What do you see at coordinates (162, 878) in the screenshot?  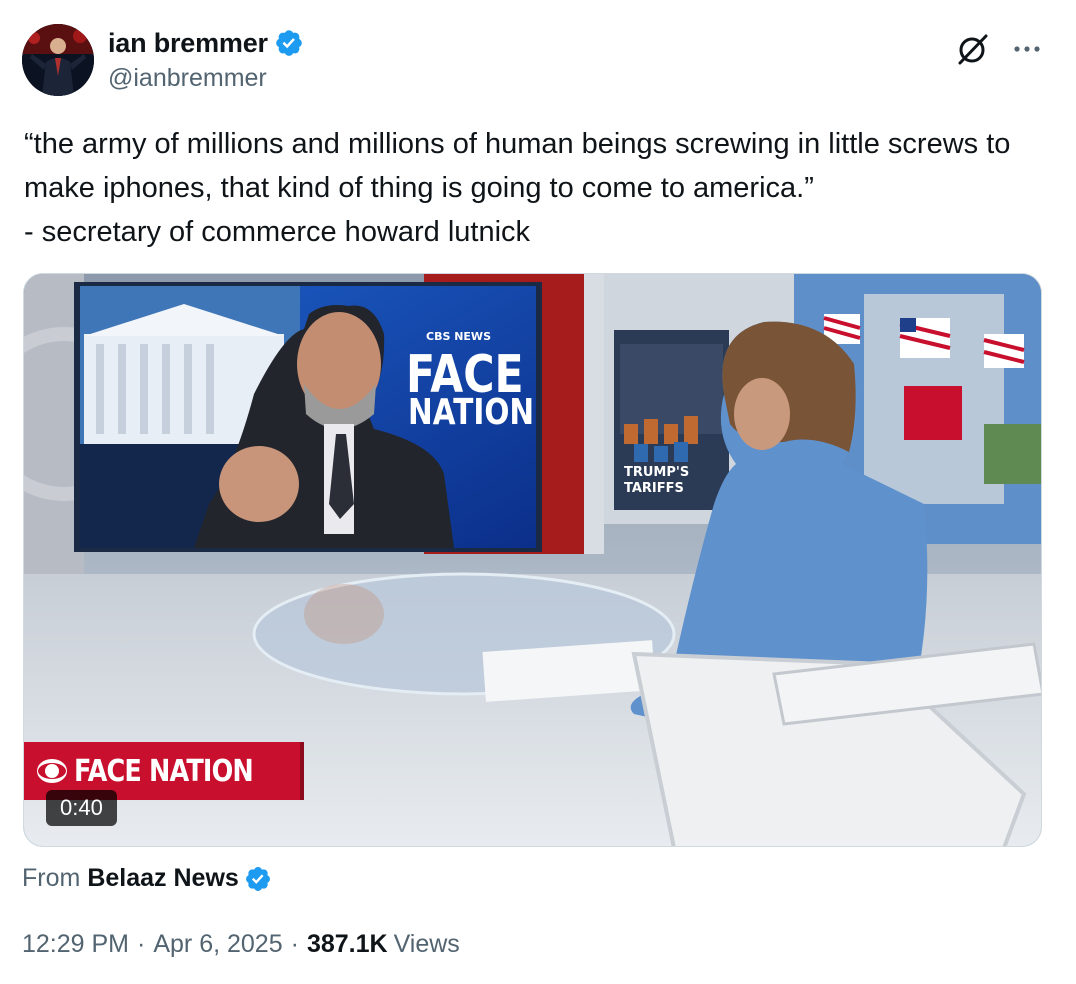 I see `source-name: Belaaz News` at bounding box center [162, 878].